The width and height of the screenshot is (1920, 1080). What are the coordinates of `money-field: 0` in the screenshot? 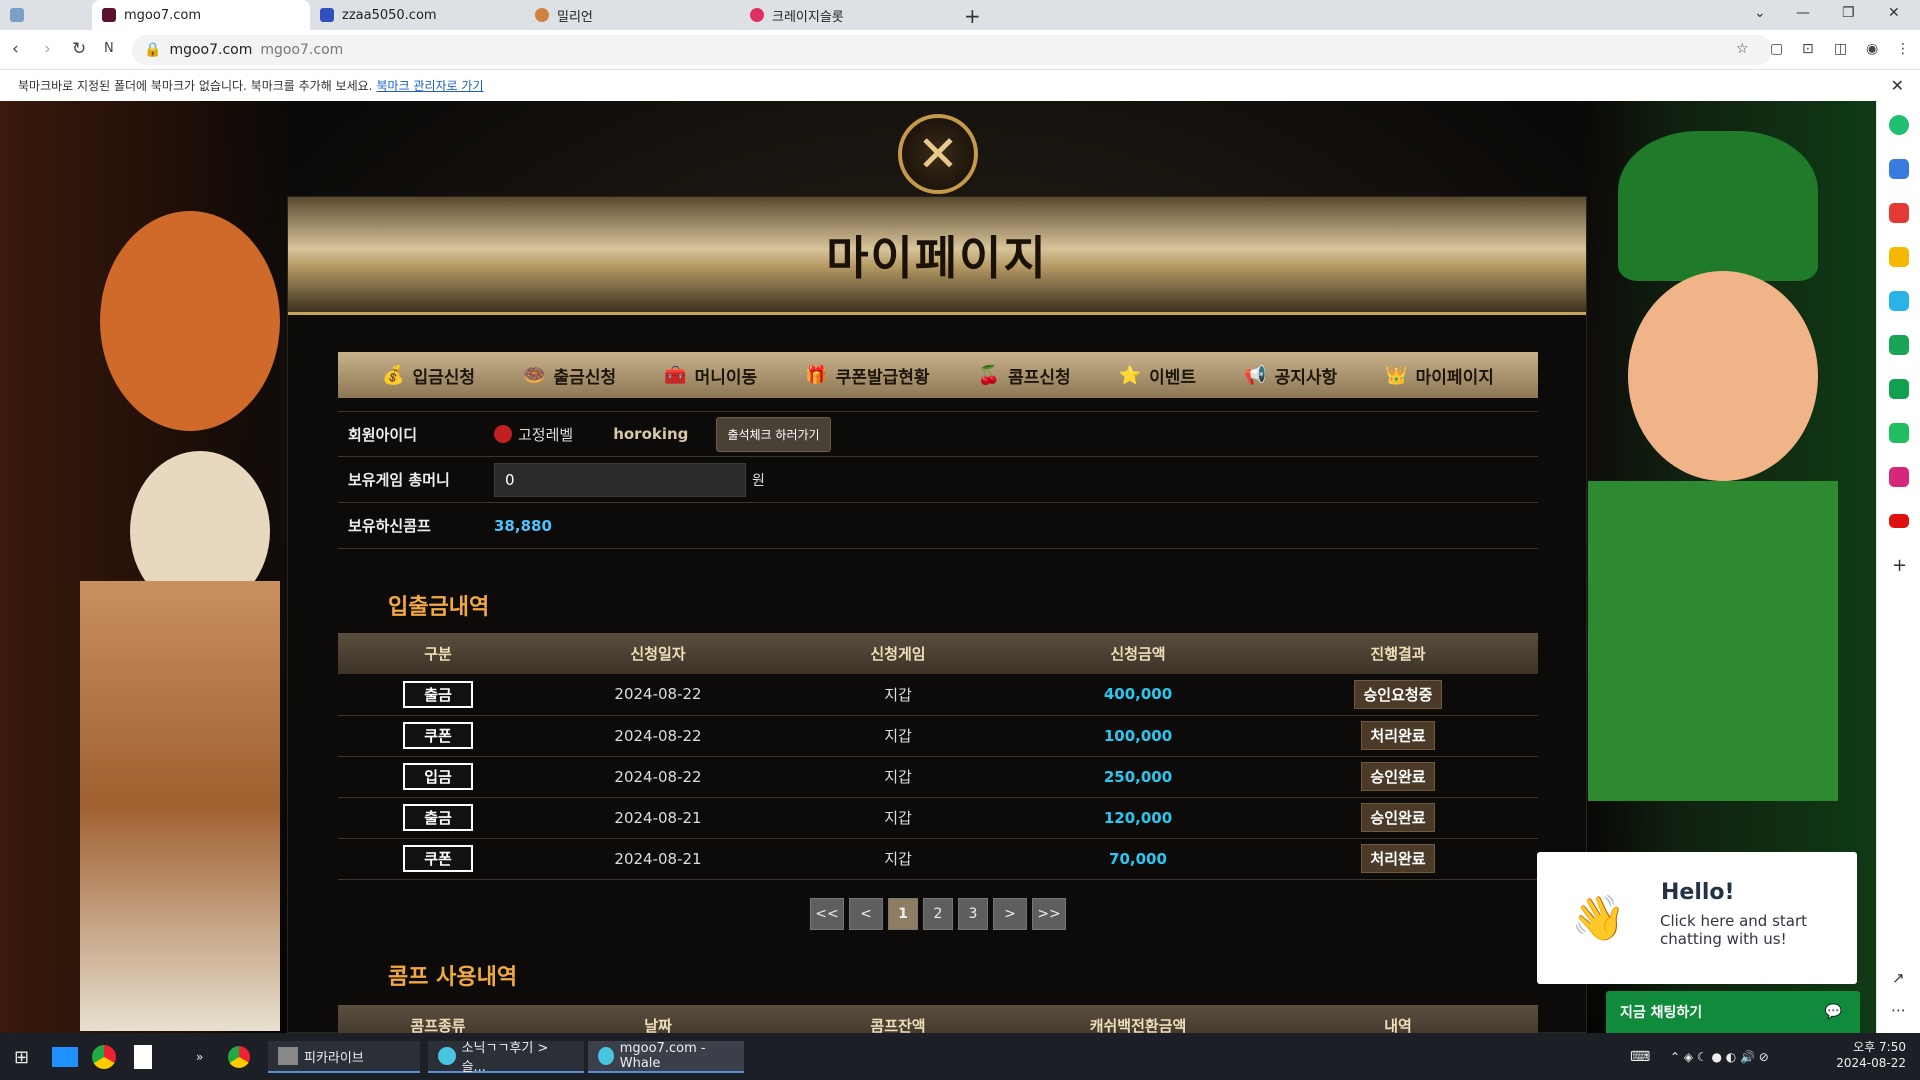 It's located at (620, 479).